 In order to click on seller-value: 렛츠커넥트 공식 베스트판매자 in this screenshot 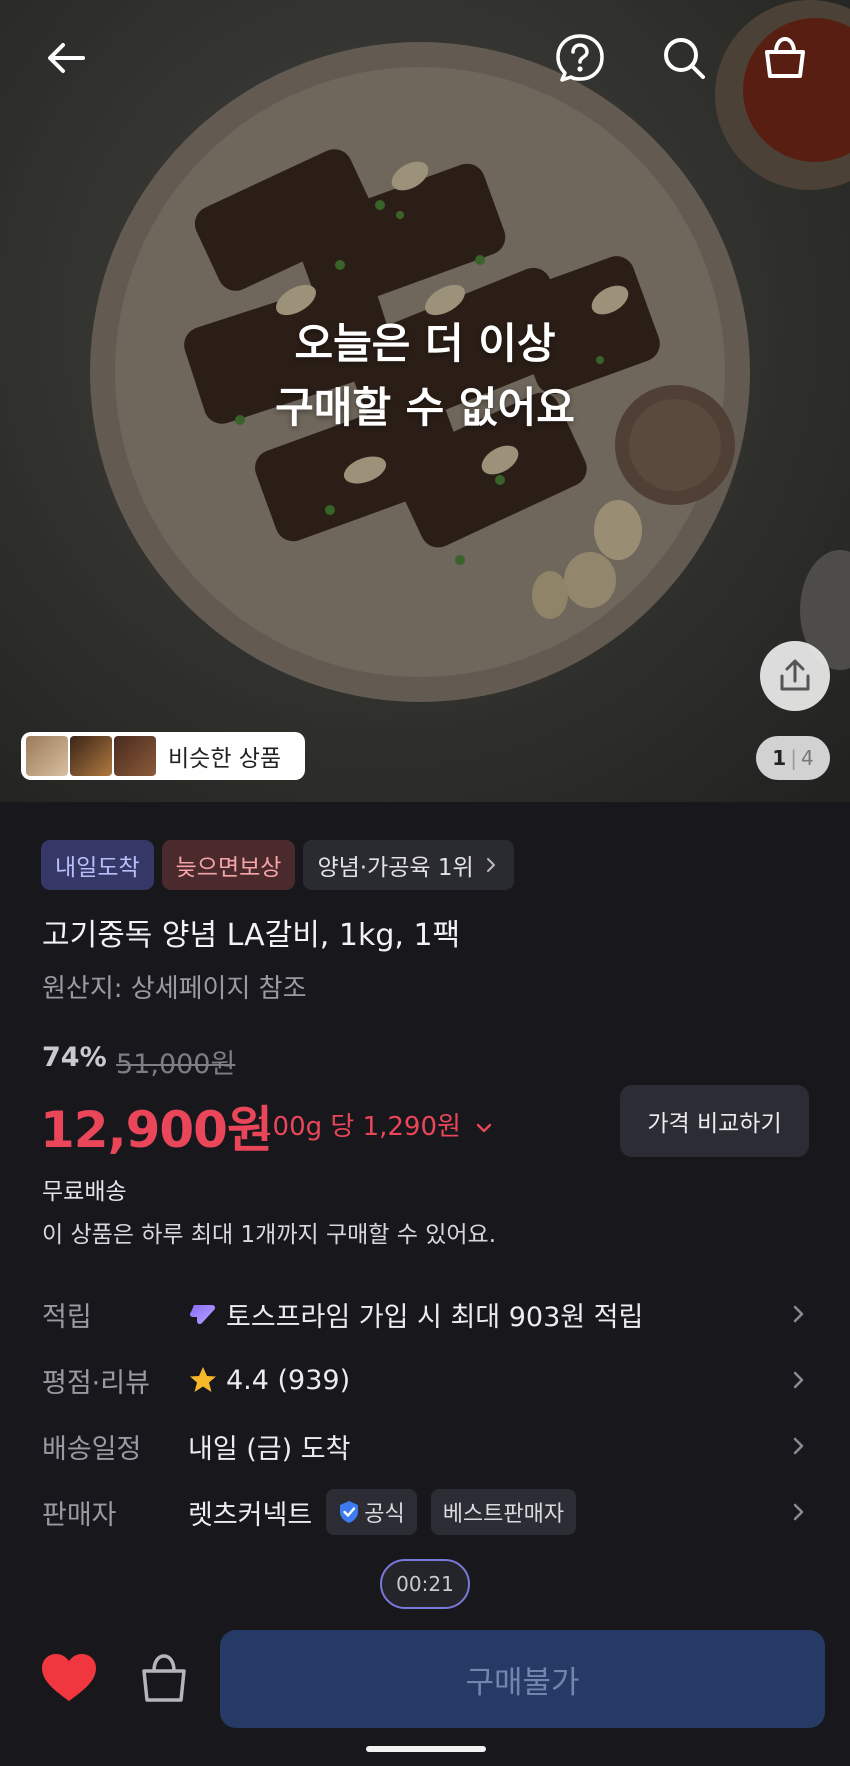, I will do `click(382, 1512)`.